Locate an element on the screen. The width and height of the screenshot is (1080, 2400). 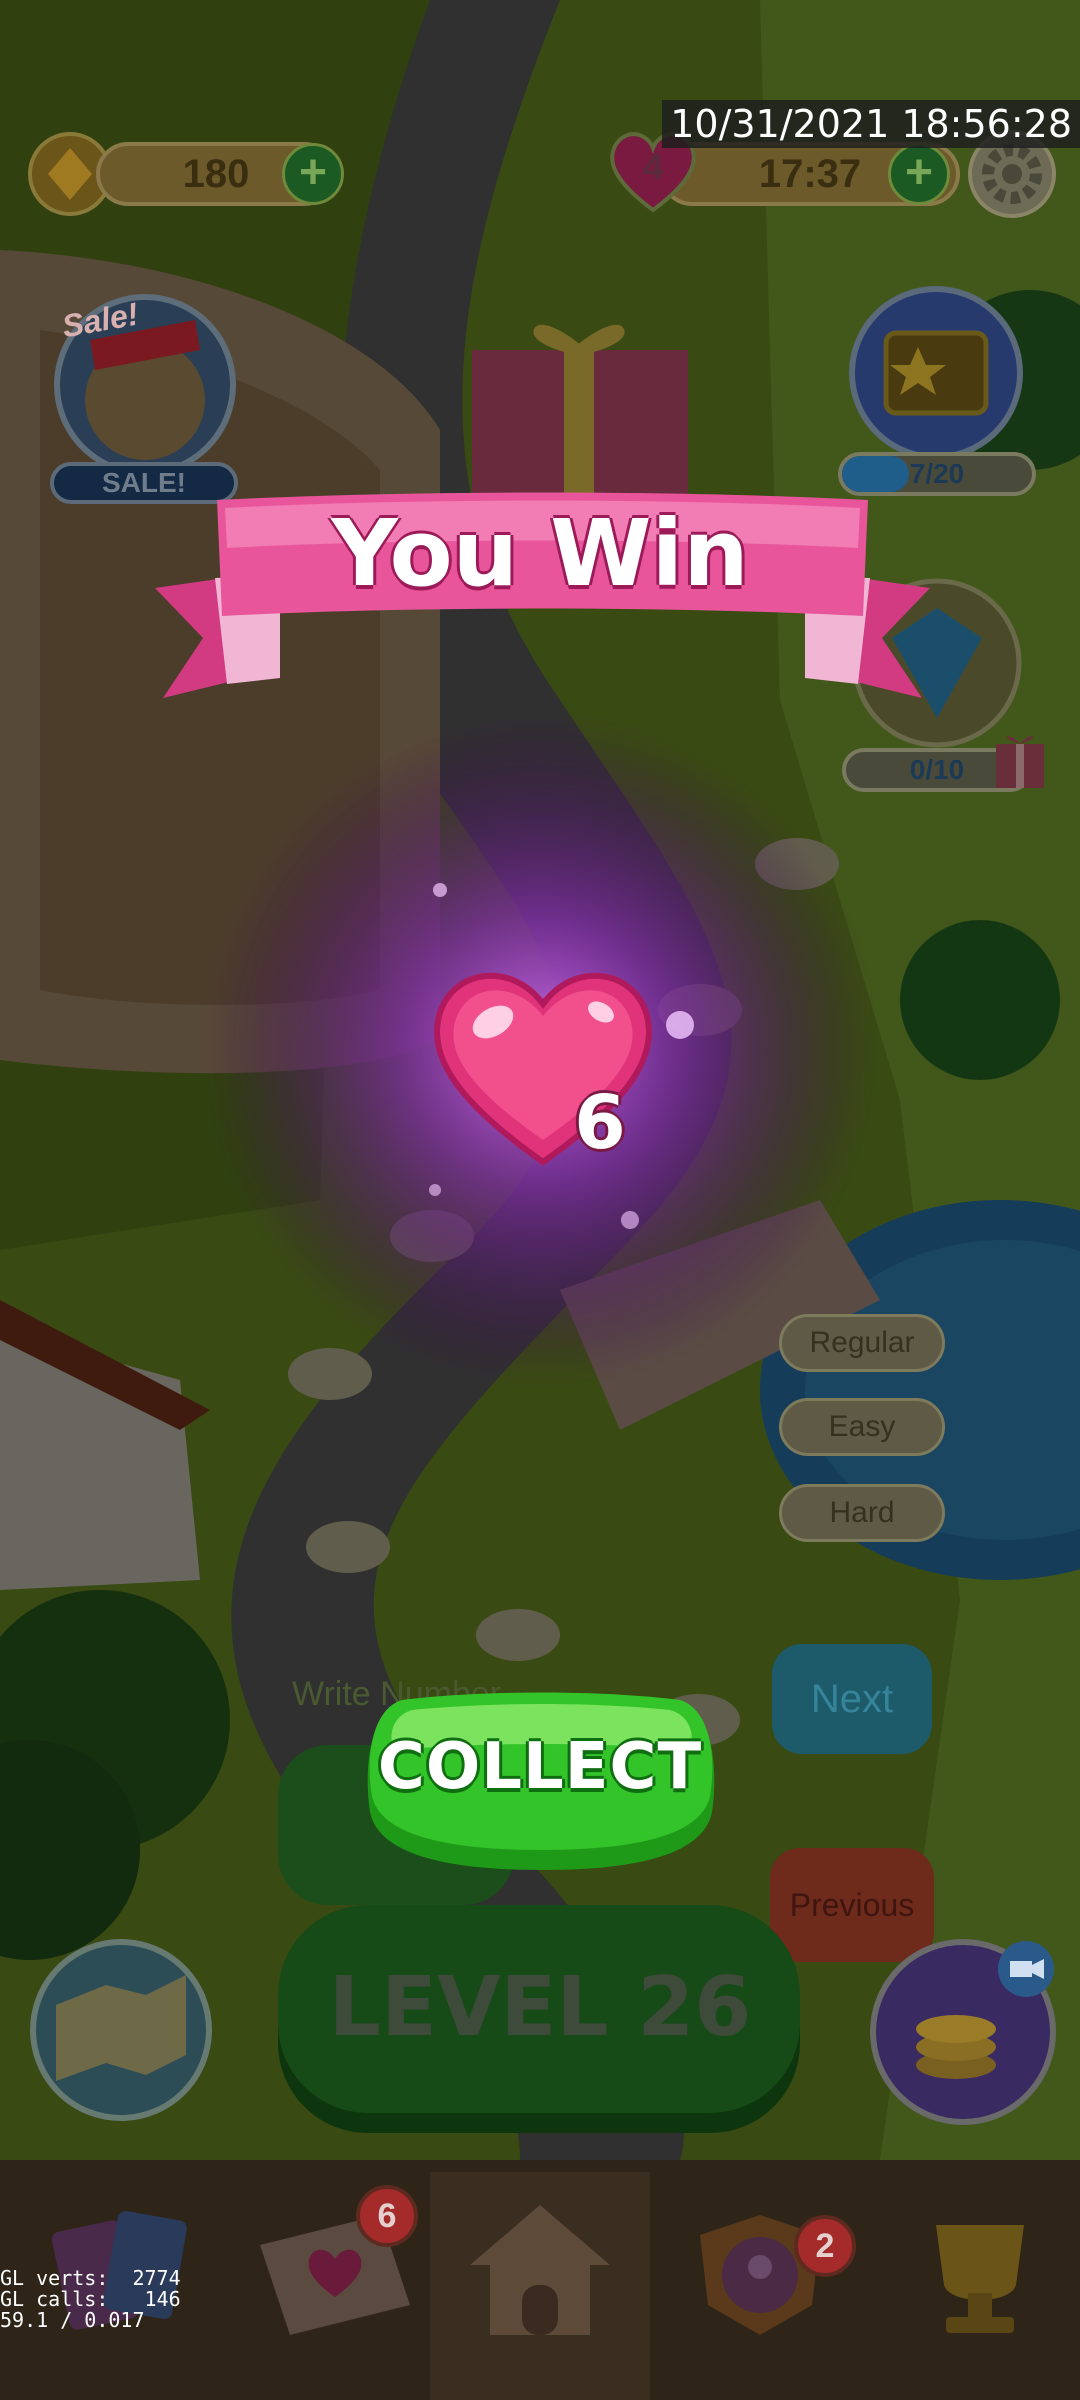
coins-video-button-icon is located at coordinates (963, 2032).